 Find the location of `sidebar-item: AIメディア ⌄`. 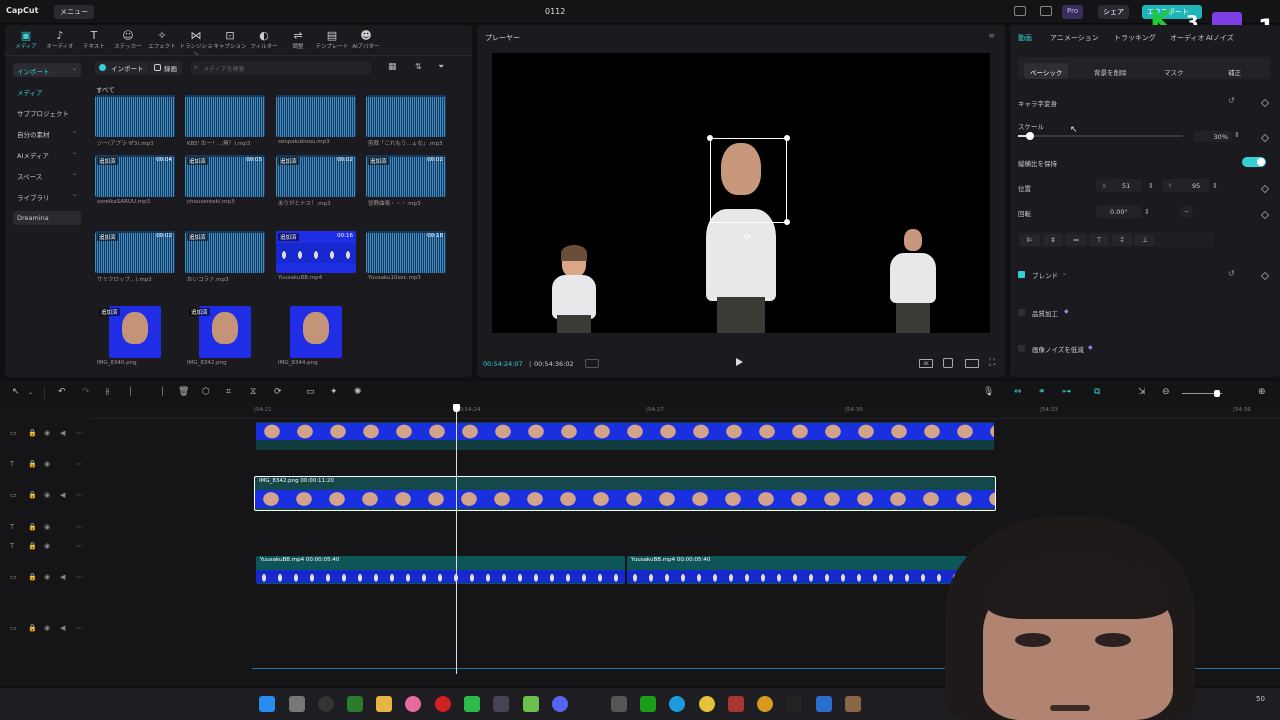

sidebar-item: AIメディア ⌄ is located at coordinates (47, 154).